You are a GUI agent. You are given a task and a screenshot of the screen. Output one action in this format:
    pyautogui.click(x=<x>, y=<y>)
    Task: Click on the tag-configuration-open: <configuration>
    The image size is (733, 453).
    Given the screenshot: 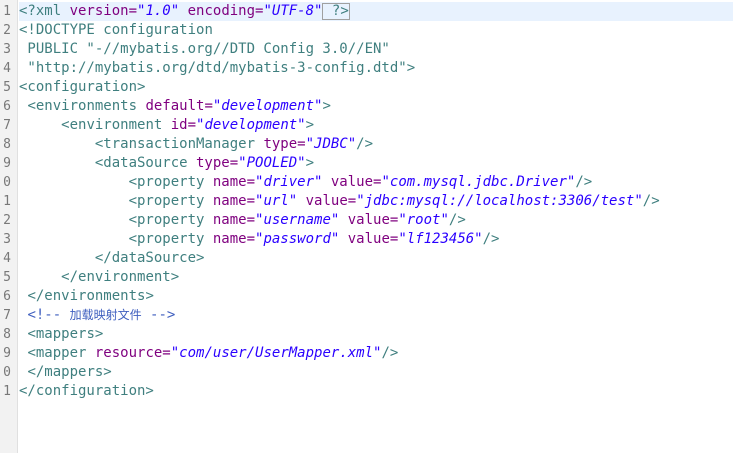 What is the action you would take?
    pyautogui.click(x=82, y=87)
    